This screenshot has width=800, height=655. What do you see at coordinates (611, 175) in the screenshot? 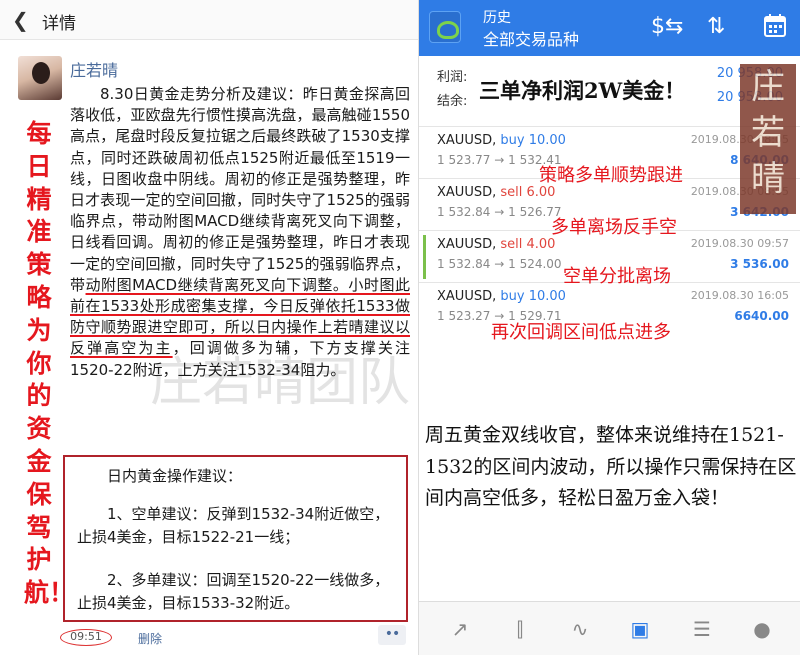
I see `trade-annotation: 策略多单顺势跟进` at bounding box center [611, 175].